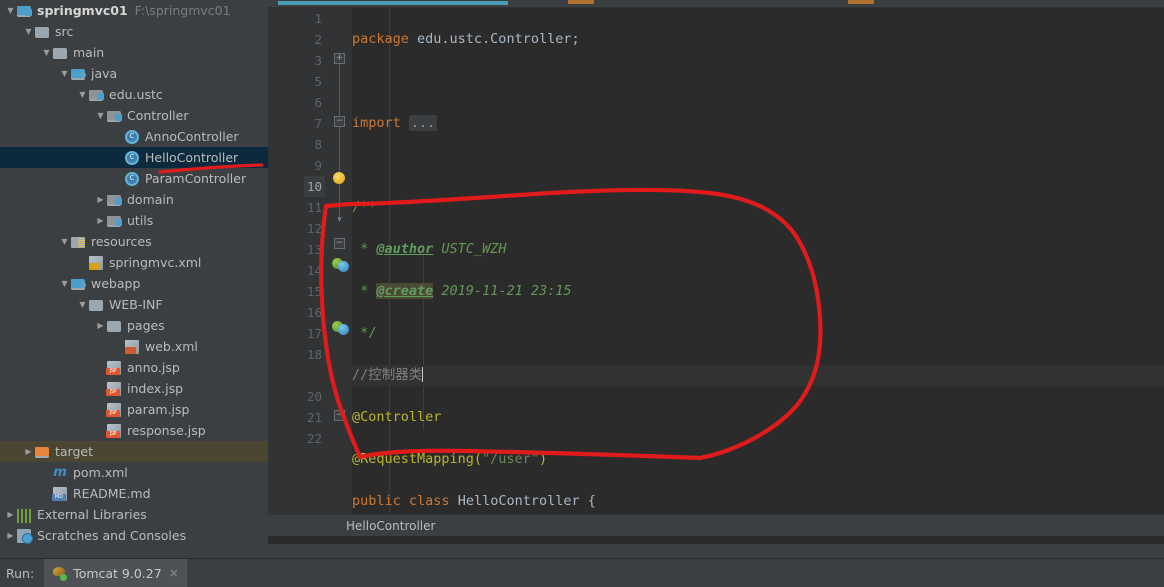 The image size is (1164, 587). Describe the element at coordinates (318, 60) in the screenshot. I see `line-number-3: 3` at that location.